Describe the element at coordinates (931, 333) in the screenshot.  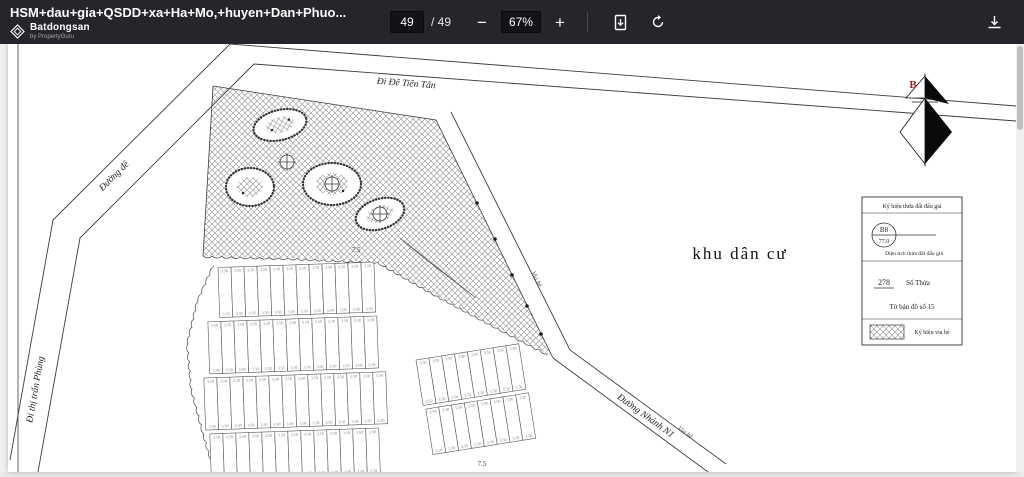
I see `legend-sidewalk-caption: Ký hiệu vỉa hè` at that location.